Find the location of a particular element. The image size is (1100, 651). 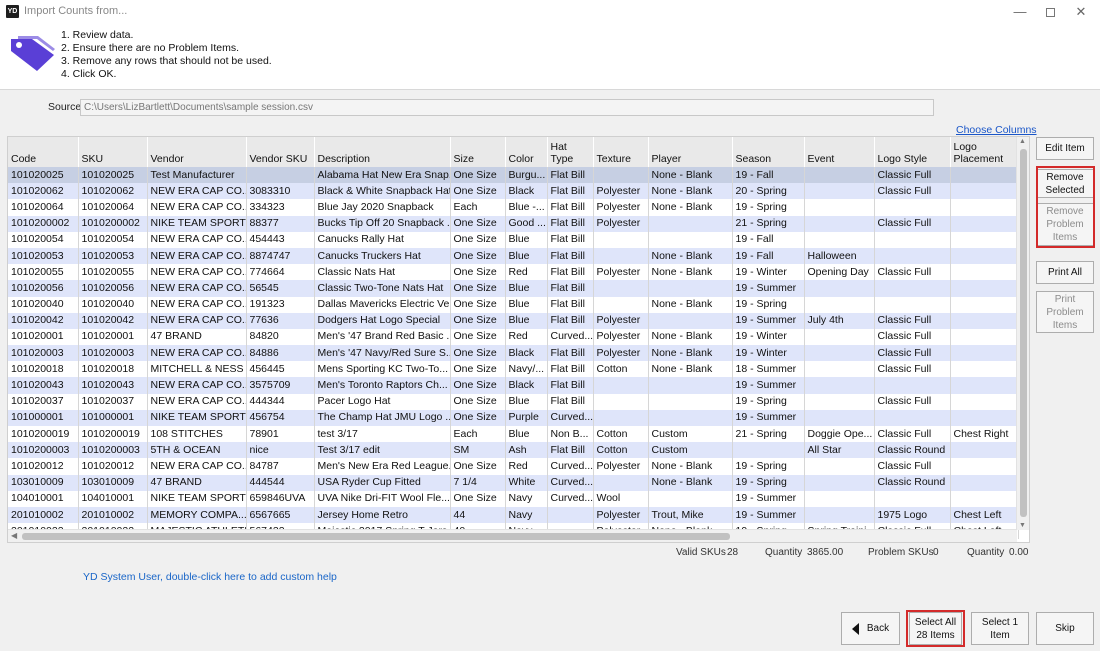

back-button: Back is located at coordinates (870, 628).